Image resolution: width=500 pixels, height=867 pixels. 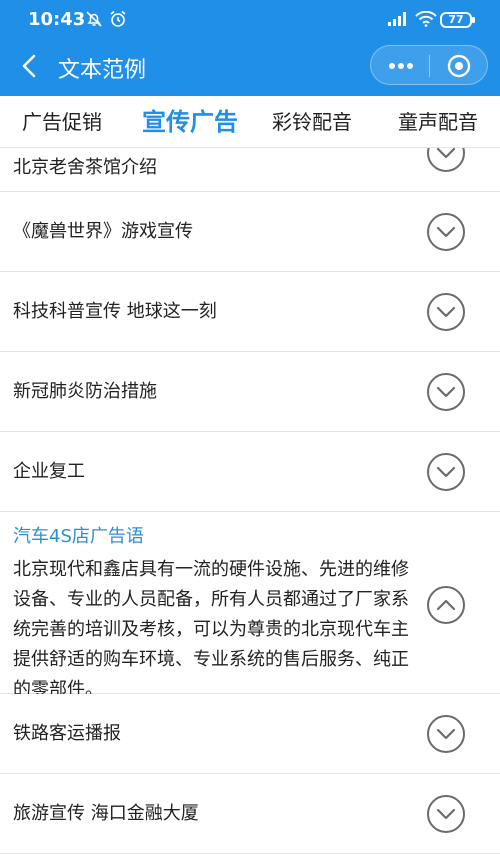 I want to click on list-item: 旅游宣传 海口金融大厦, so click(x=250, y=814).